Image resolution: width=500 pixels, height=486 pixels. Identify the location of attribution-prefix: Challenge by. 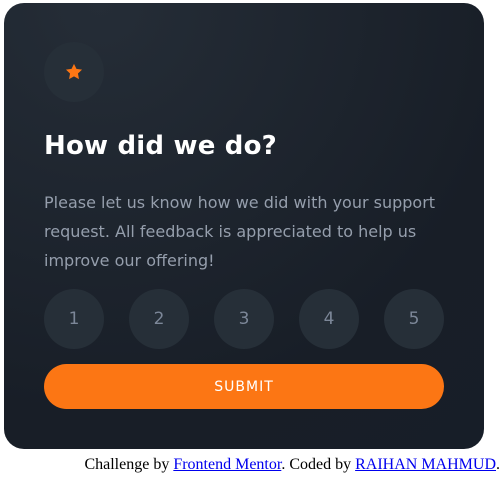
(129, 464).